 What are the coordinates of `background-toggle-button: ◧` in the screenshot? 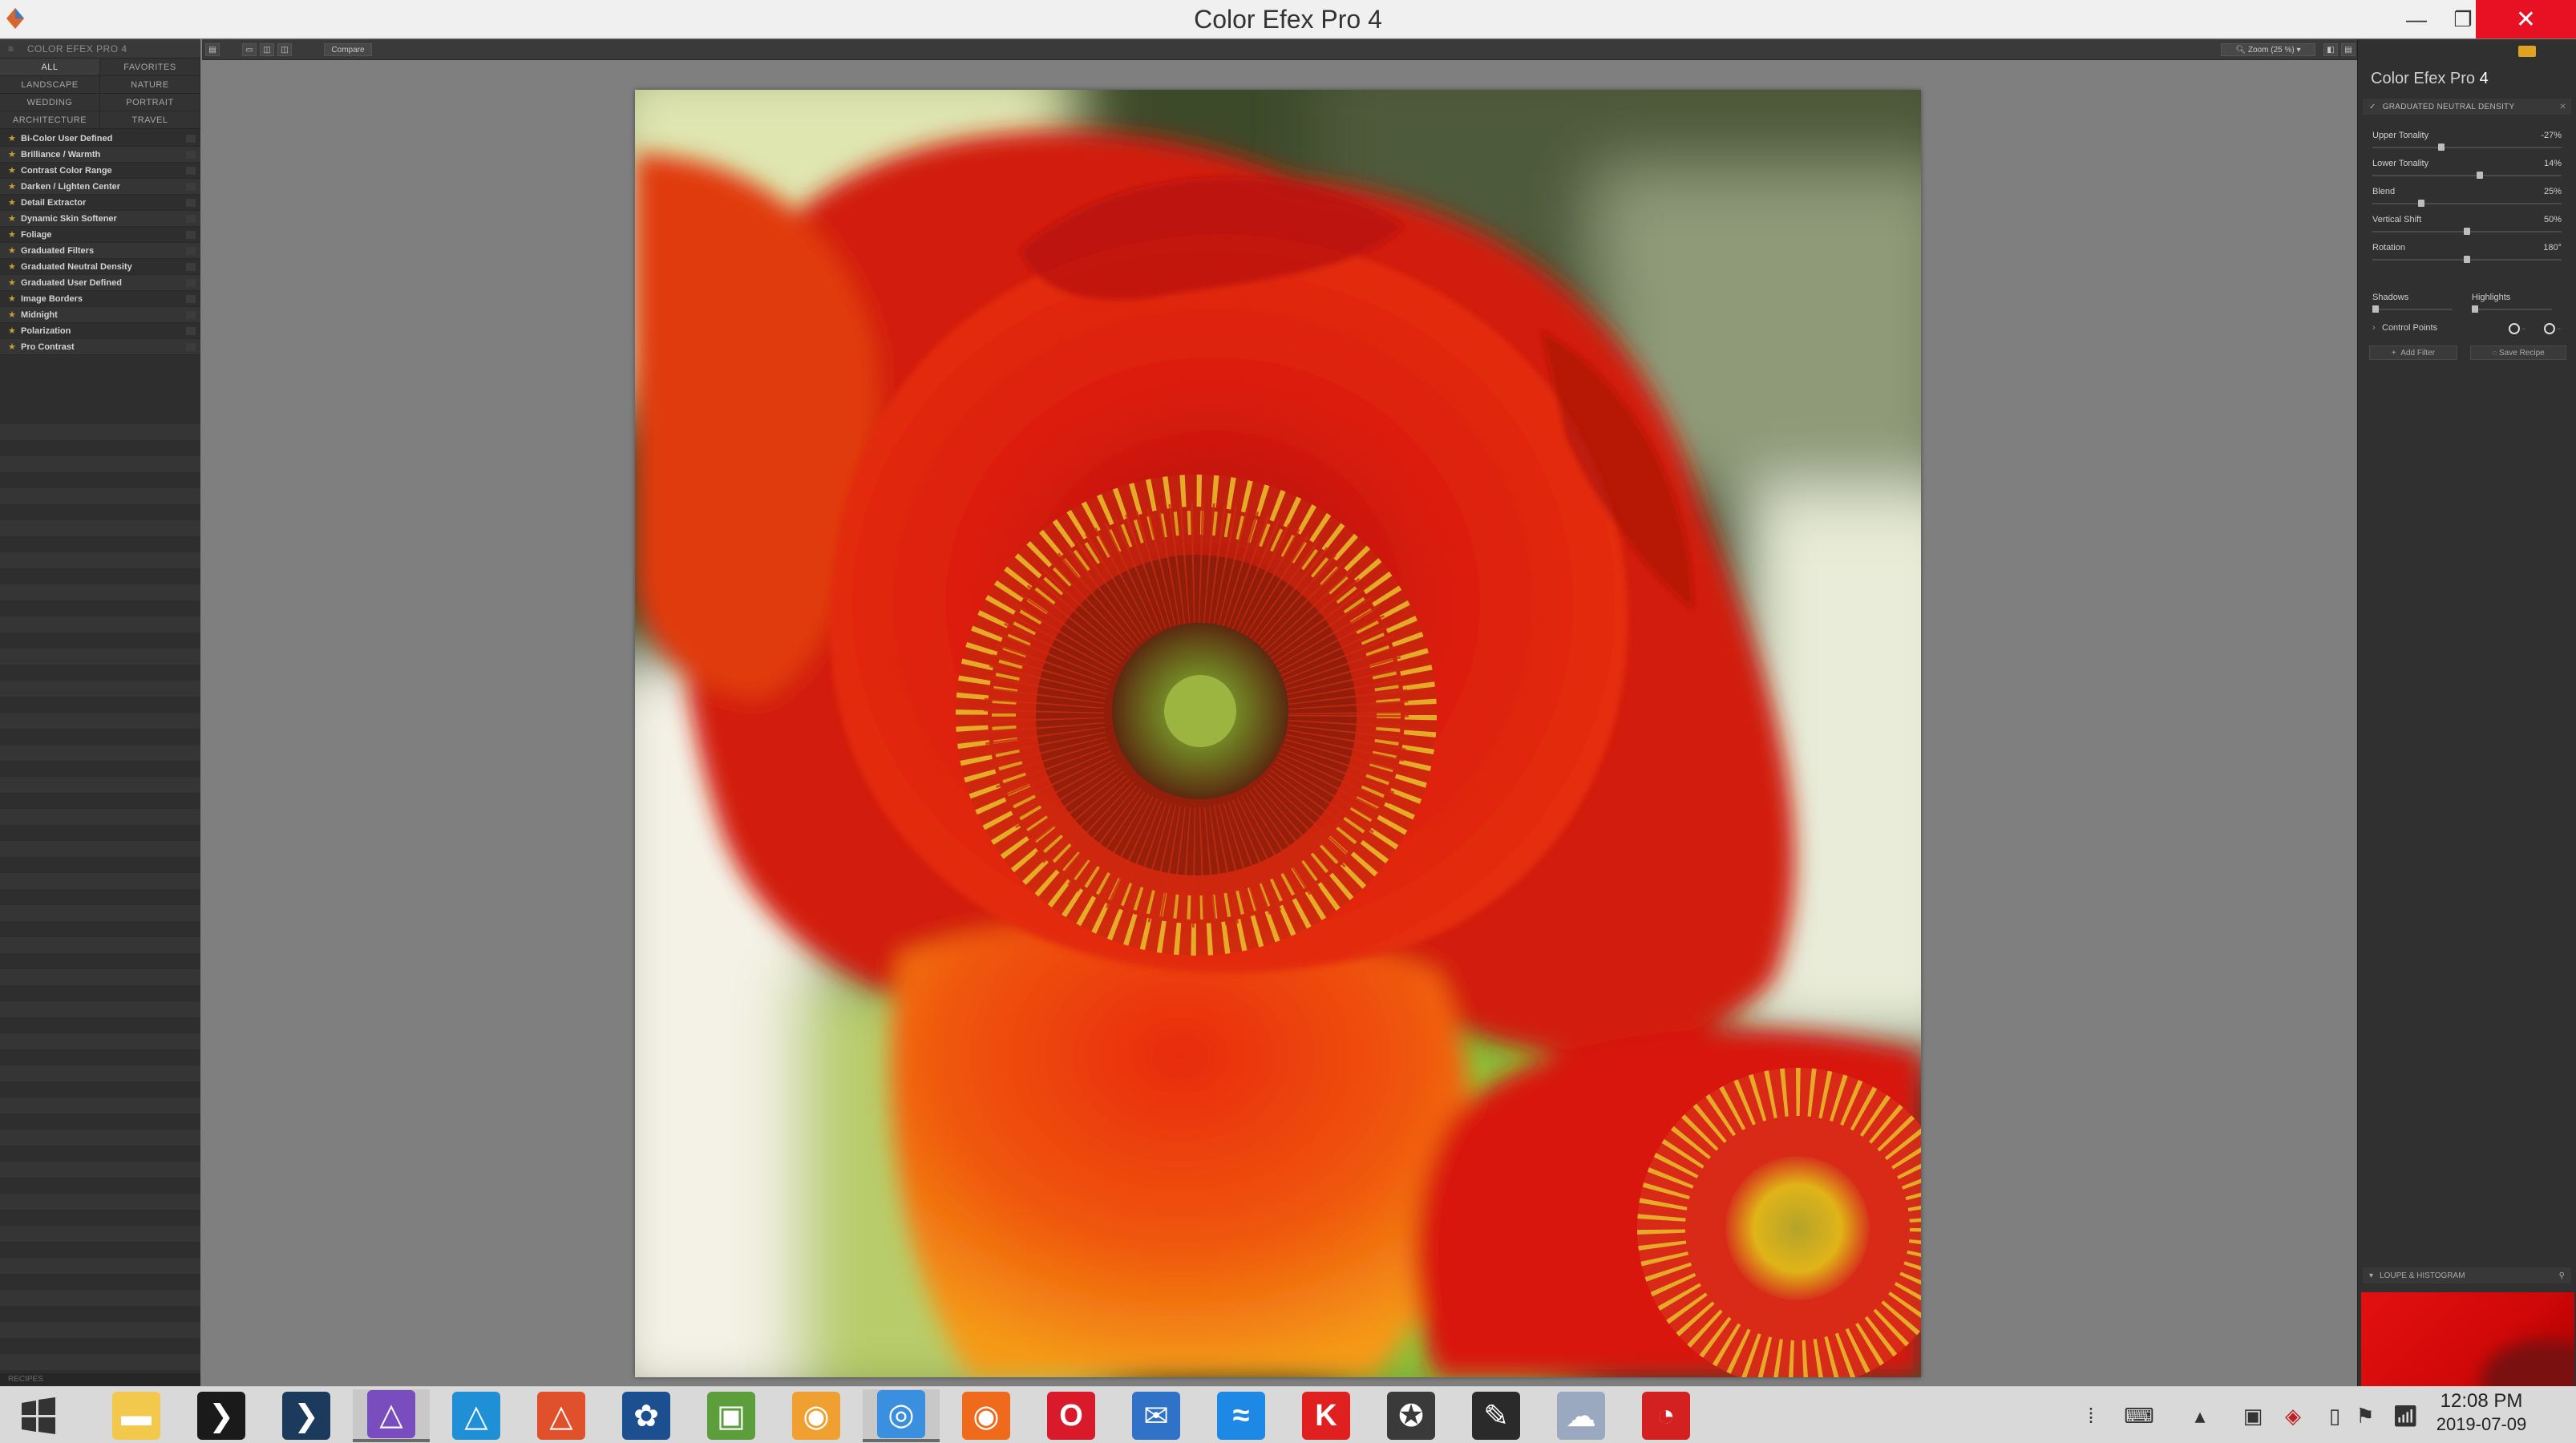 It's located at (2330, 49).